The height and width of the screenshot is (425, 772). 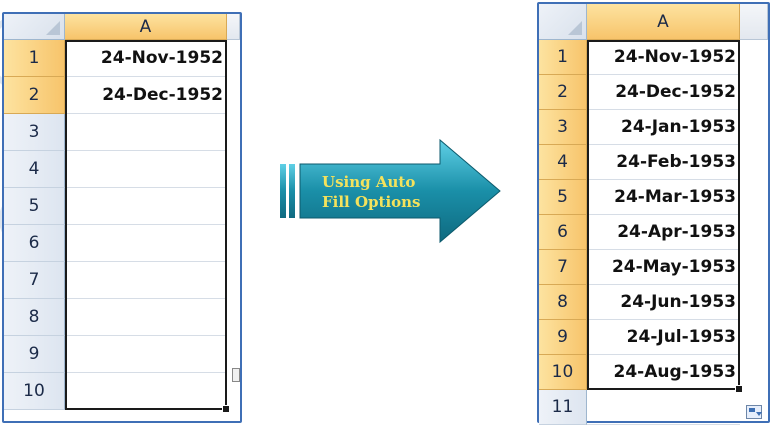 What do you see at coordinates (387, 192) in the screenshot?
I see `arrow-label: Using Auto Fill Options` at bounding box center [387, 192].